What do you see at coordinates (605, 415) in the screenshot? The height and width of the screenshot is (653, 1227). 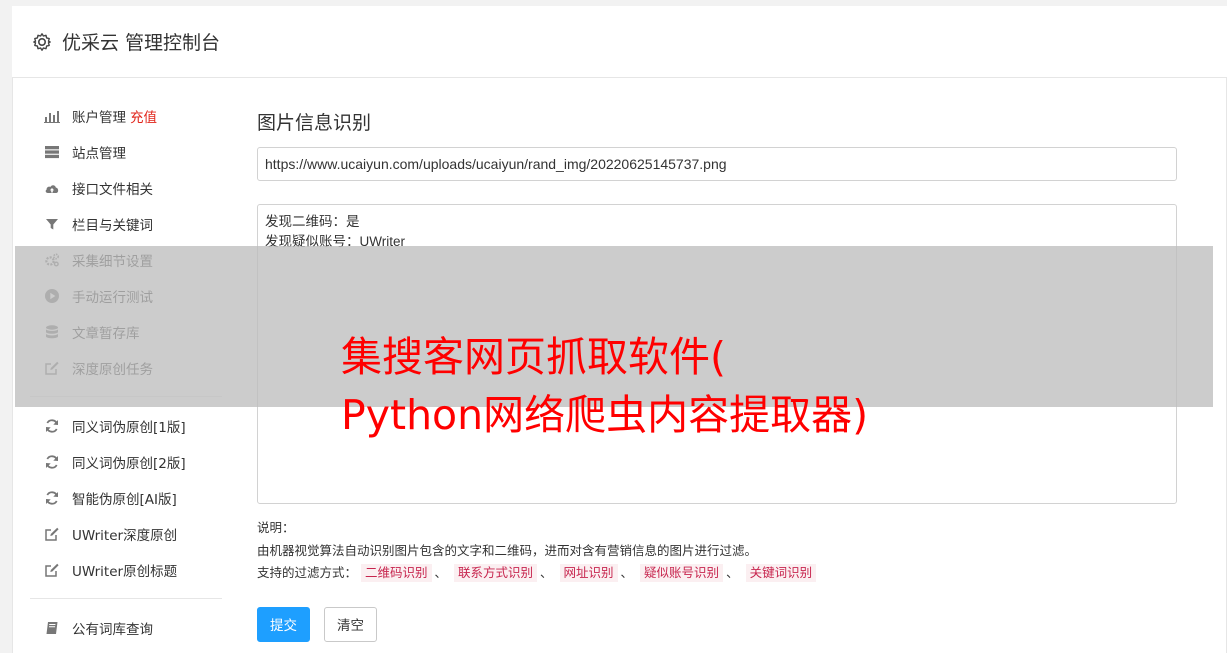 I see `watermark-line: Python网络爬虫内容提取器)` at bounding box center [605, 415].